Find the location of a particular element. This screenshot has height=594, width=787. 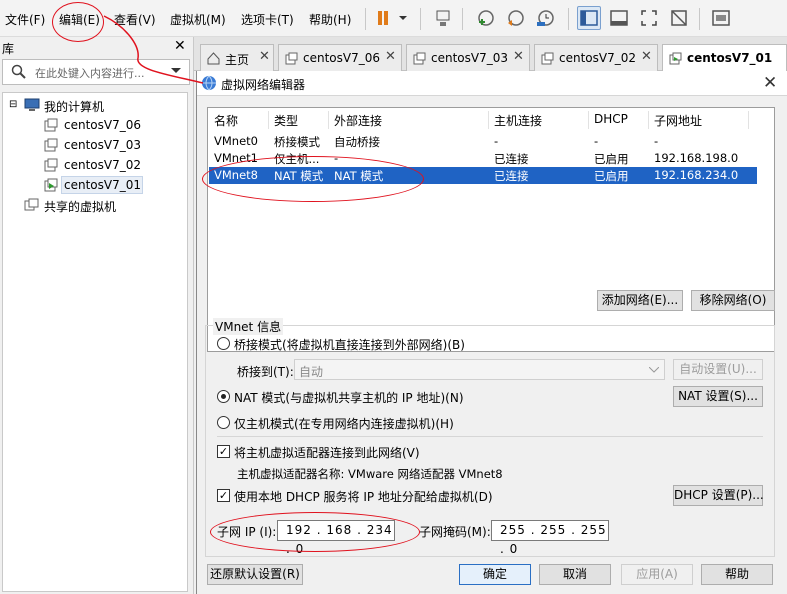

annotation-arrow is located at coordinates (153, 49).